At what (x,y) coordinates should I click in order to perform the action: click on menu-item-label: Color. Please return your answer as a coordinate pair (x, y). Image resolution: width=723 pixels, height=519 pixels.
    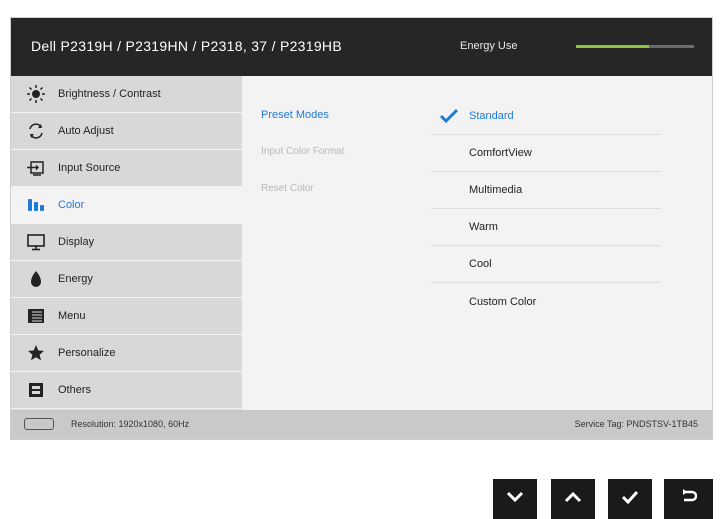
    Looking at the image, I should click on (71, 205).